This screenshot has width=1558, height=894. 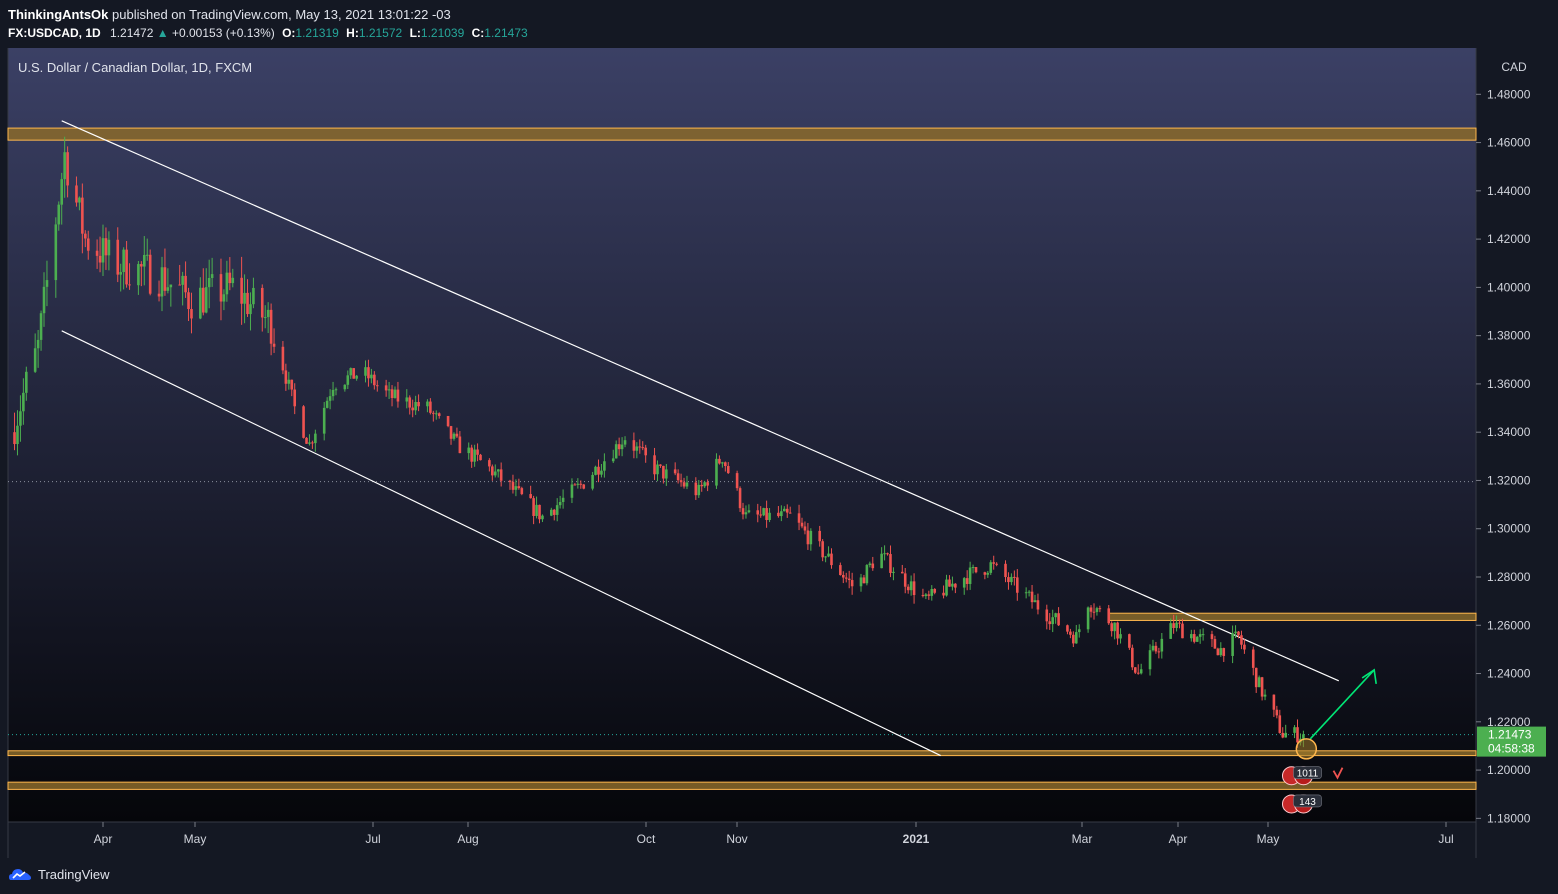 I want to click on time-tick-label: Apr, so click(x=103, y=839).